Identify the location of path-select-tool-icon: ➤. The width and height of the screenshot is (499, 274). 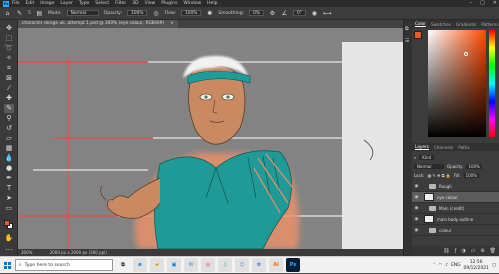
(9, 198).